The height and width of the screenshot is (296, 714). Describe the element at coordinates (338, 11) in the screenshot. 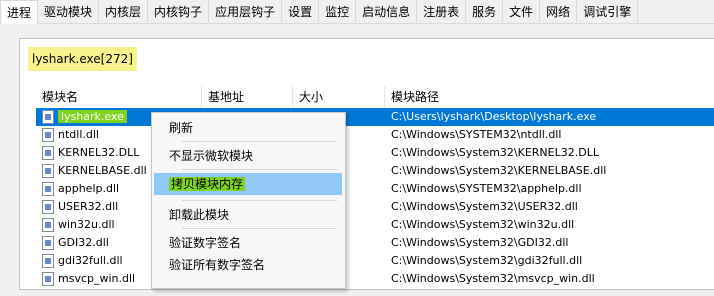

I see `tab-6: 监控` at that location.